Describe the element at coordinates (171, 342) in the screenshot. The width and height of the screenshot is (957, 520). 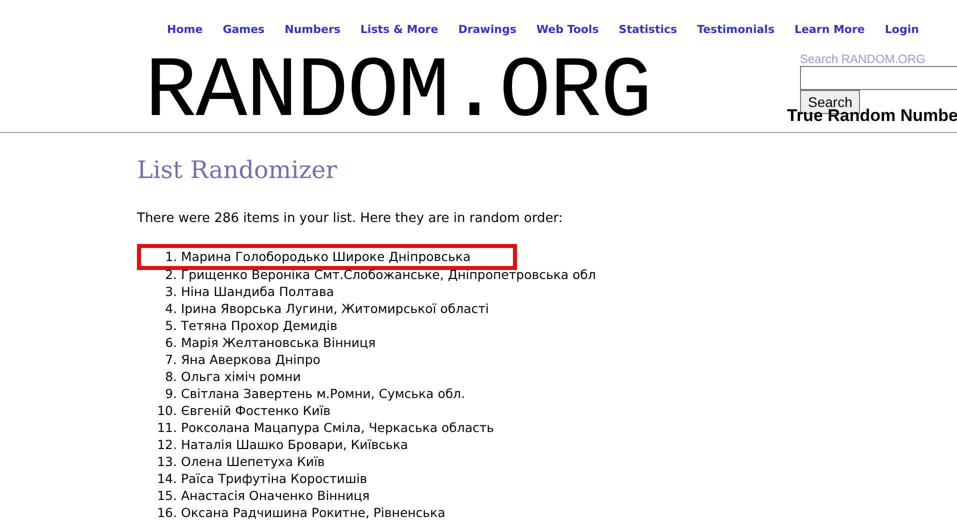
I see `item-number: 6.` at that location.